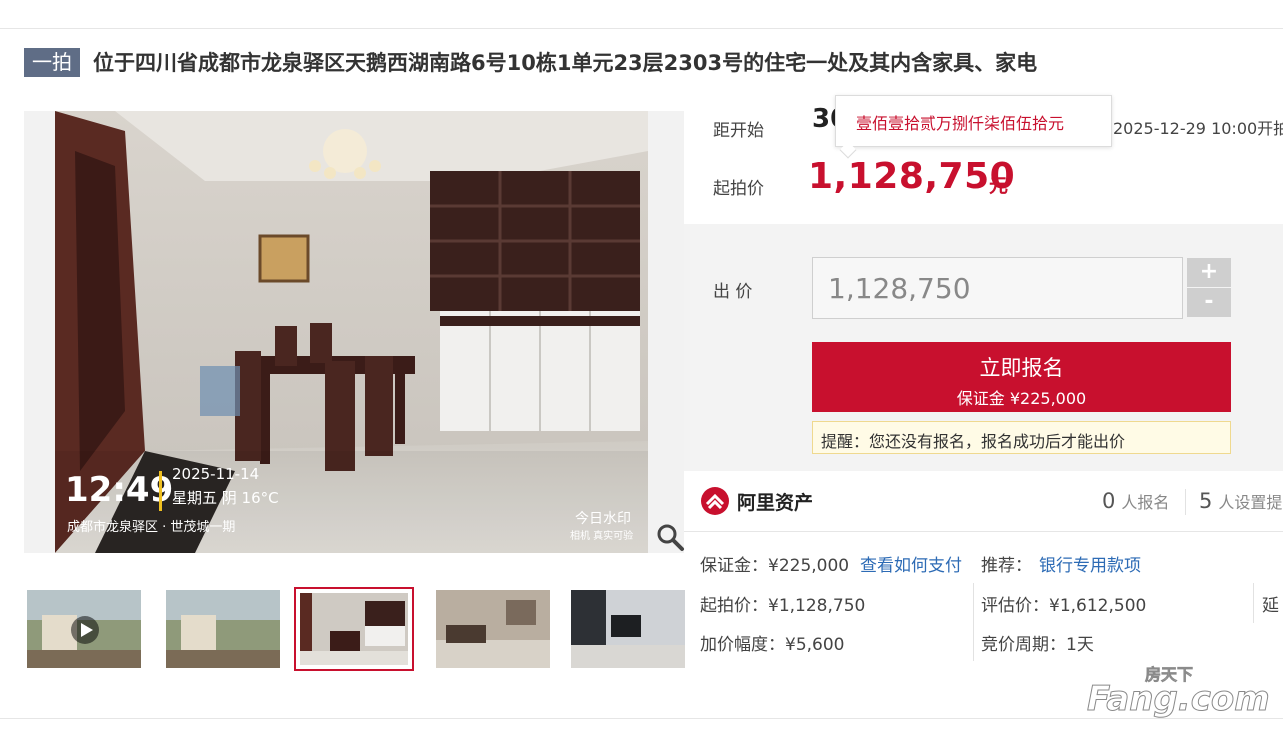 The width and height of the screenshot is (1283, 734). I want to click on bottom-divider, so click(641, 718).